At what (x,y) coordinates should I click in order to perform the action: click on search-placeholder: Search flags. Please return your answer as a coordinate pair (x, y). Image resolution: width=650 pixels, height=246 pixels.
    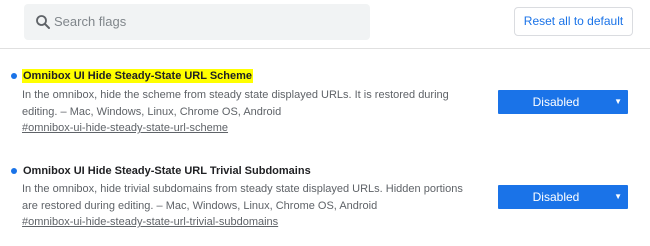
    Looking at the image, I should click on (90, 21).